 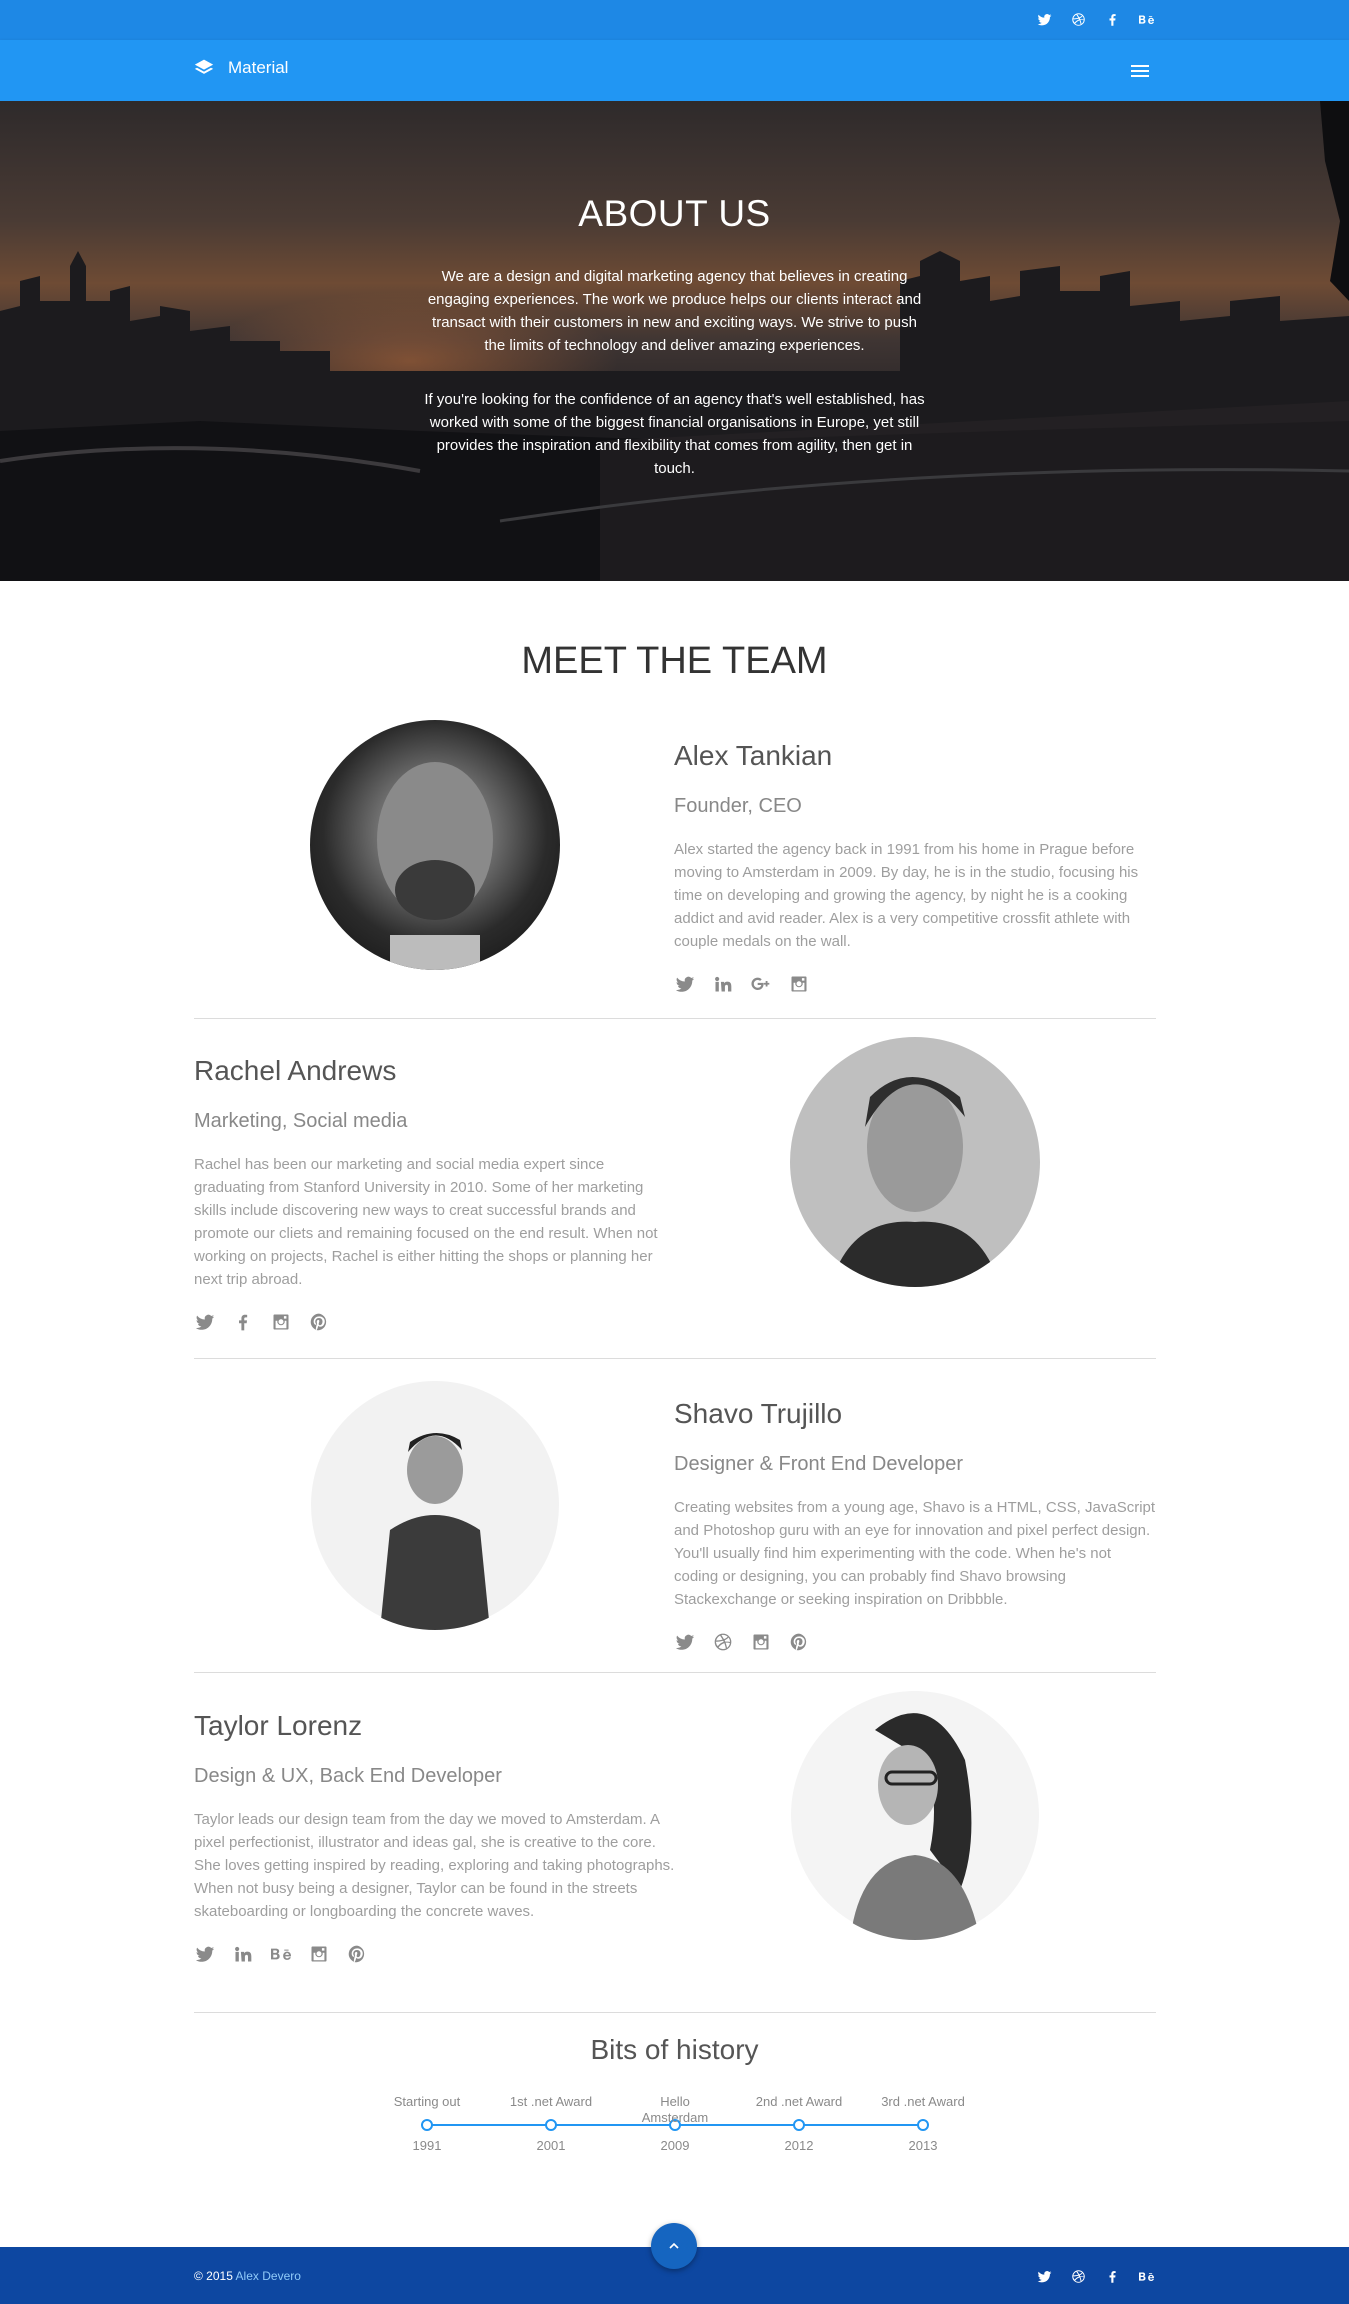 I want to click on timeline-event: 3rd .net Award 2013, so click(x=923, y=2123).